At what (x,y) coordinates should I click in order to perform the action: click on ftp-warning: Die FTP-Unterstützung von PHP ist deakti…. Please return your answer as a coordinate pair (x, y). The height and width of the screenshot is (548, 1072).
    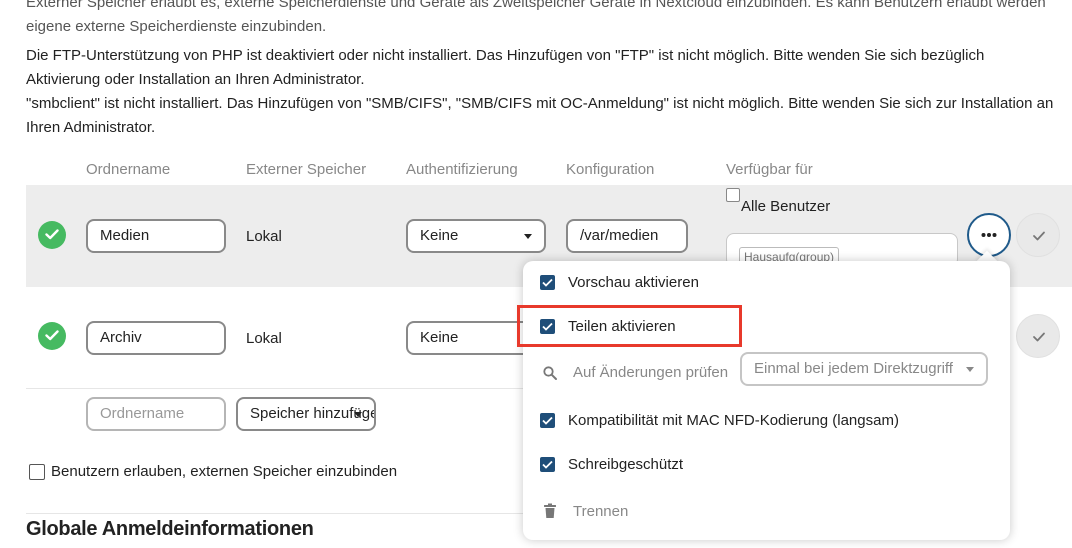
    Looking at the image, I should click on (549, 68).